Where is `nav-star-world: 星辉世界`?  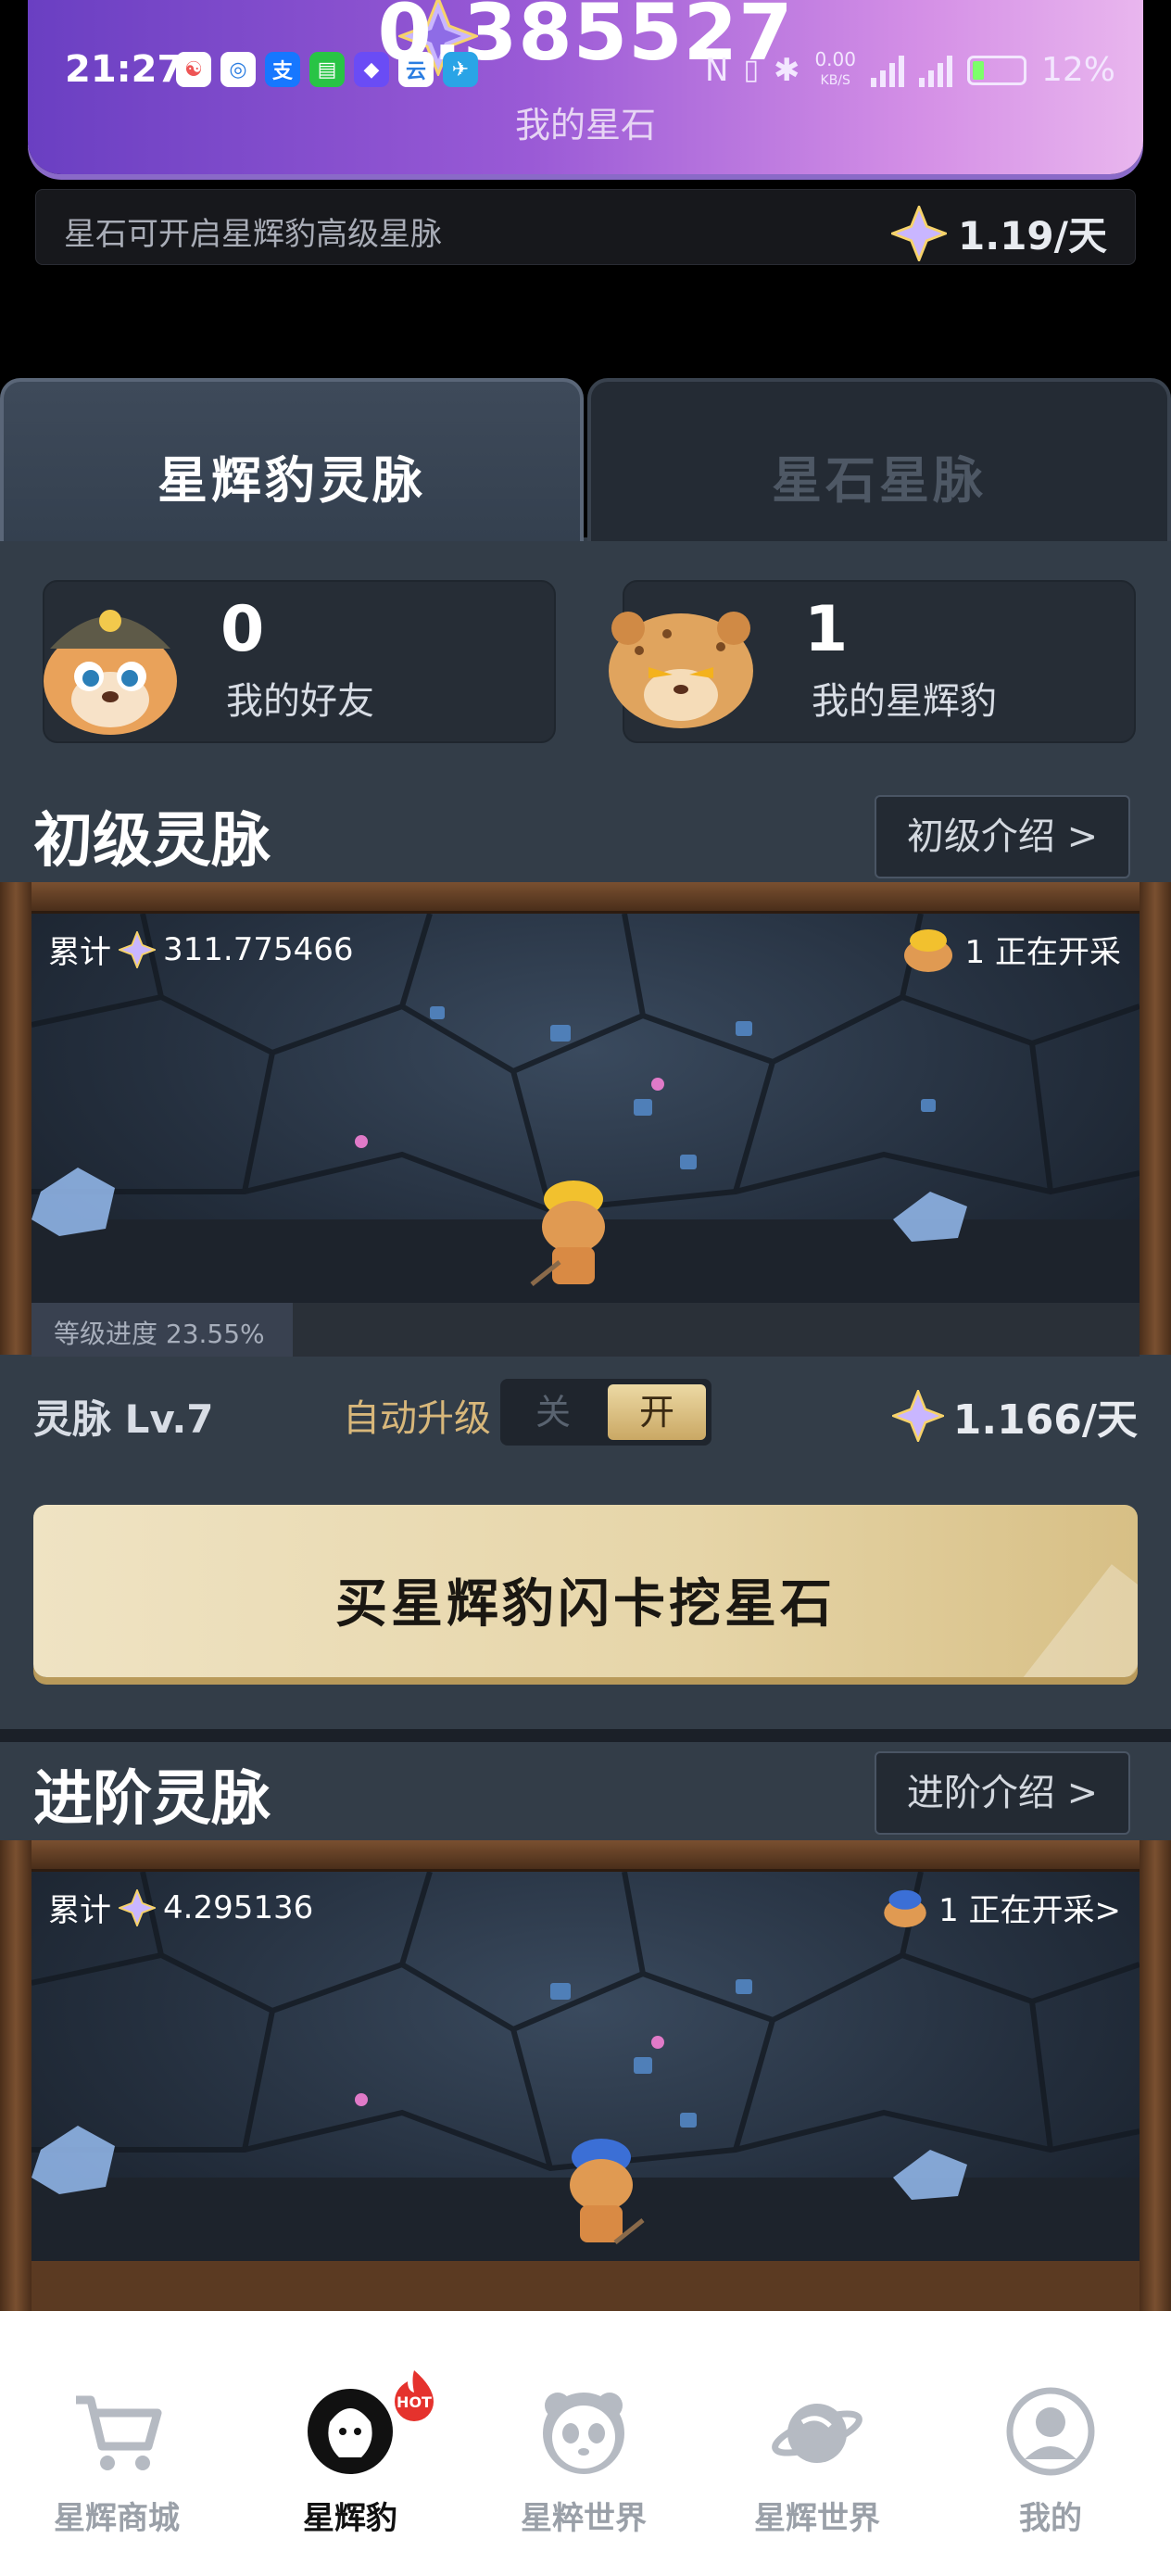 nav-star-world: 星辉世界 is located at coordinates (817, 2443).